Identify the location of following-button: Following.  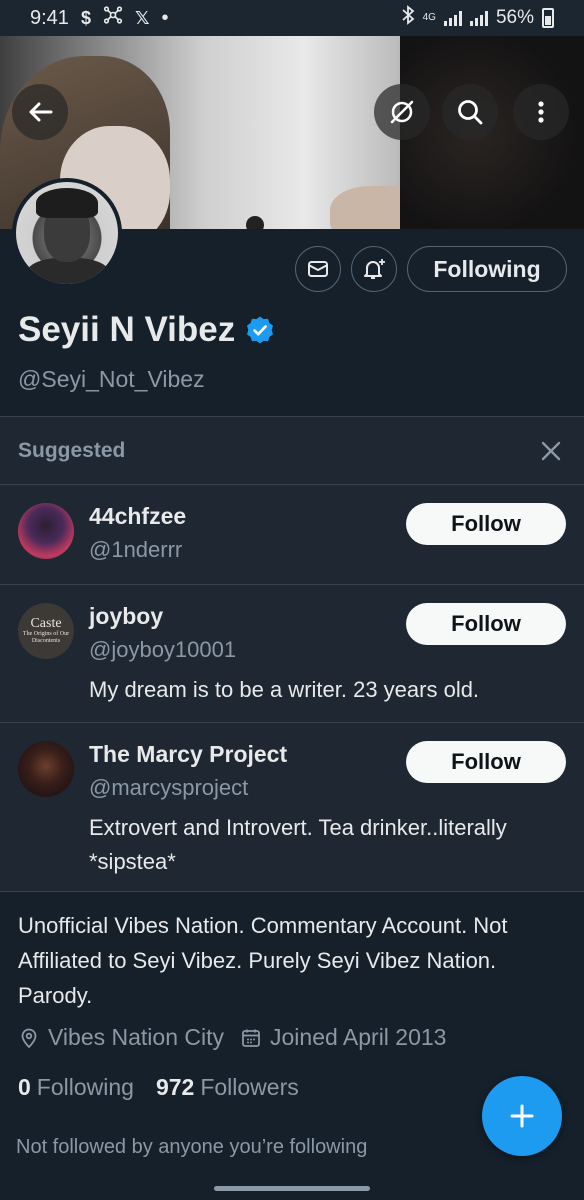
(487, 269).